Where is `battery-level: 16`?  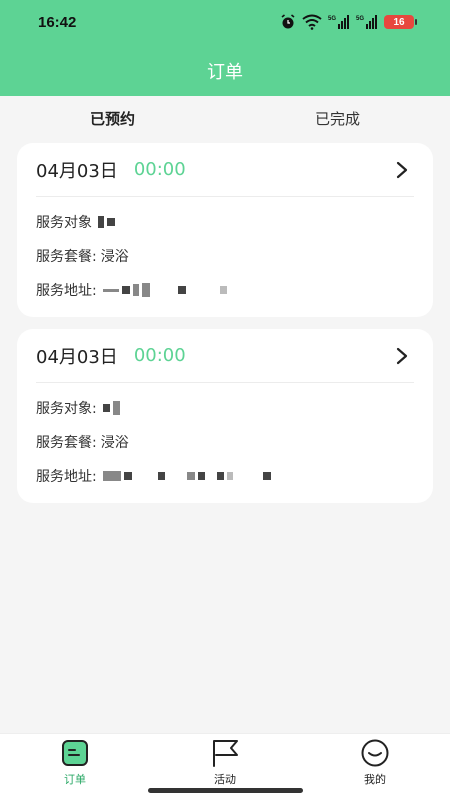 battery-level: 16 is located at coordinates (399, 22).